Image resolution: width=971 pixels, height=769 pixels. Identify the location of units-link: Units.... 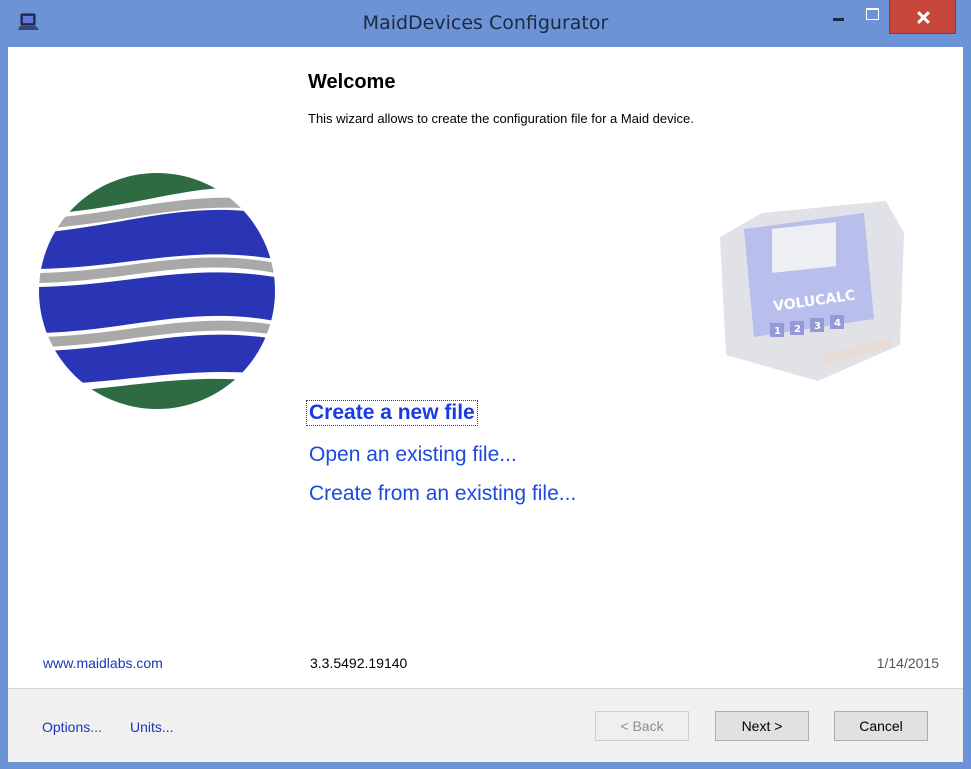
(152, 727).